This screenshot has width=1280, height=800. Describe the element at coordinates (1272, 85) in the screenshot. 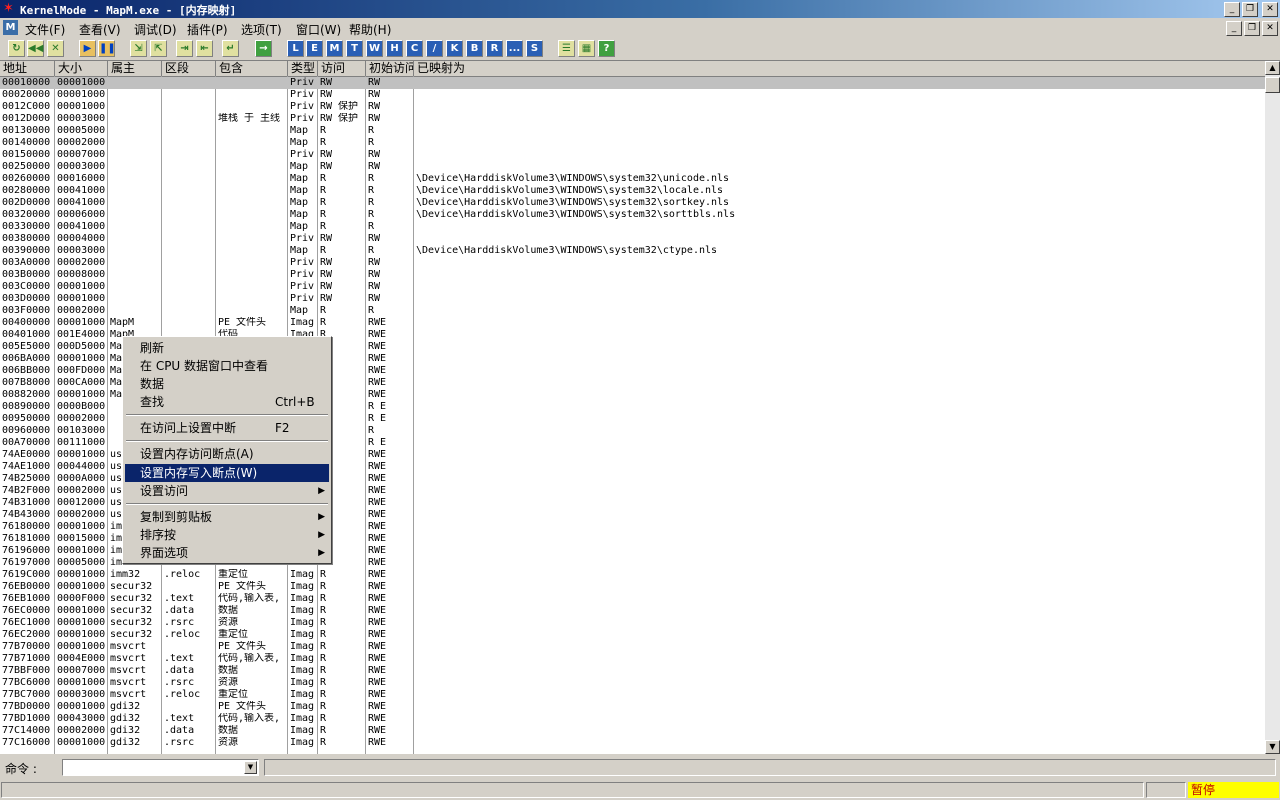

I see `scroll-thumb` at that location.